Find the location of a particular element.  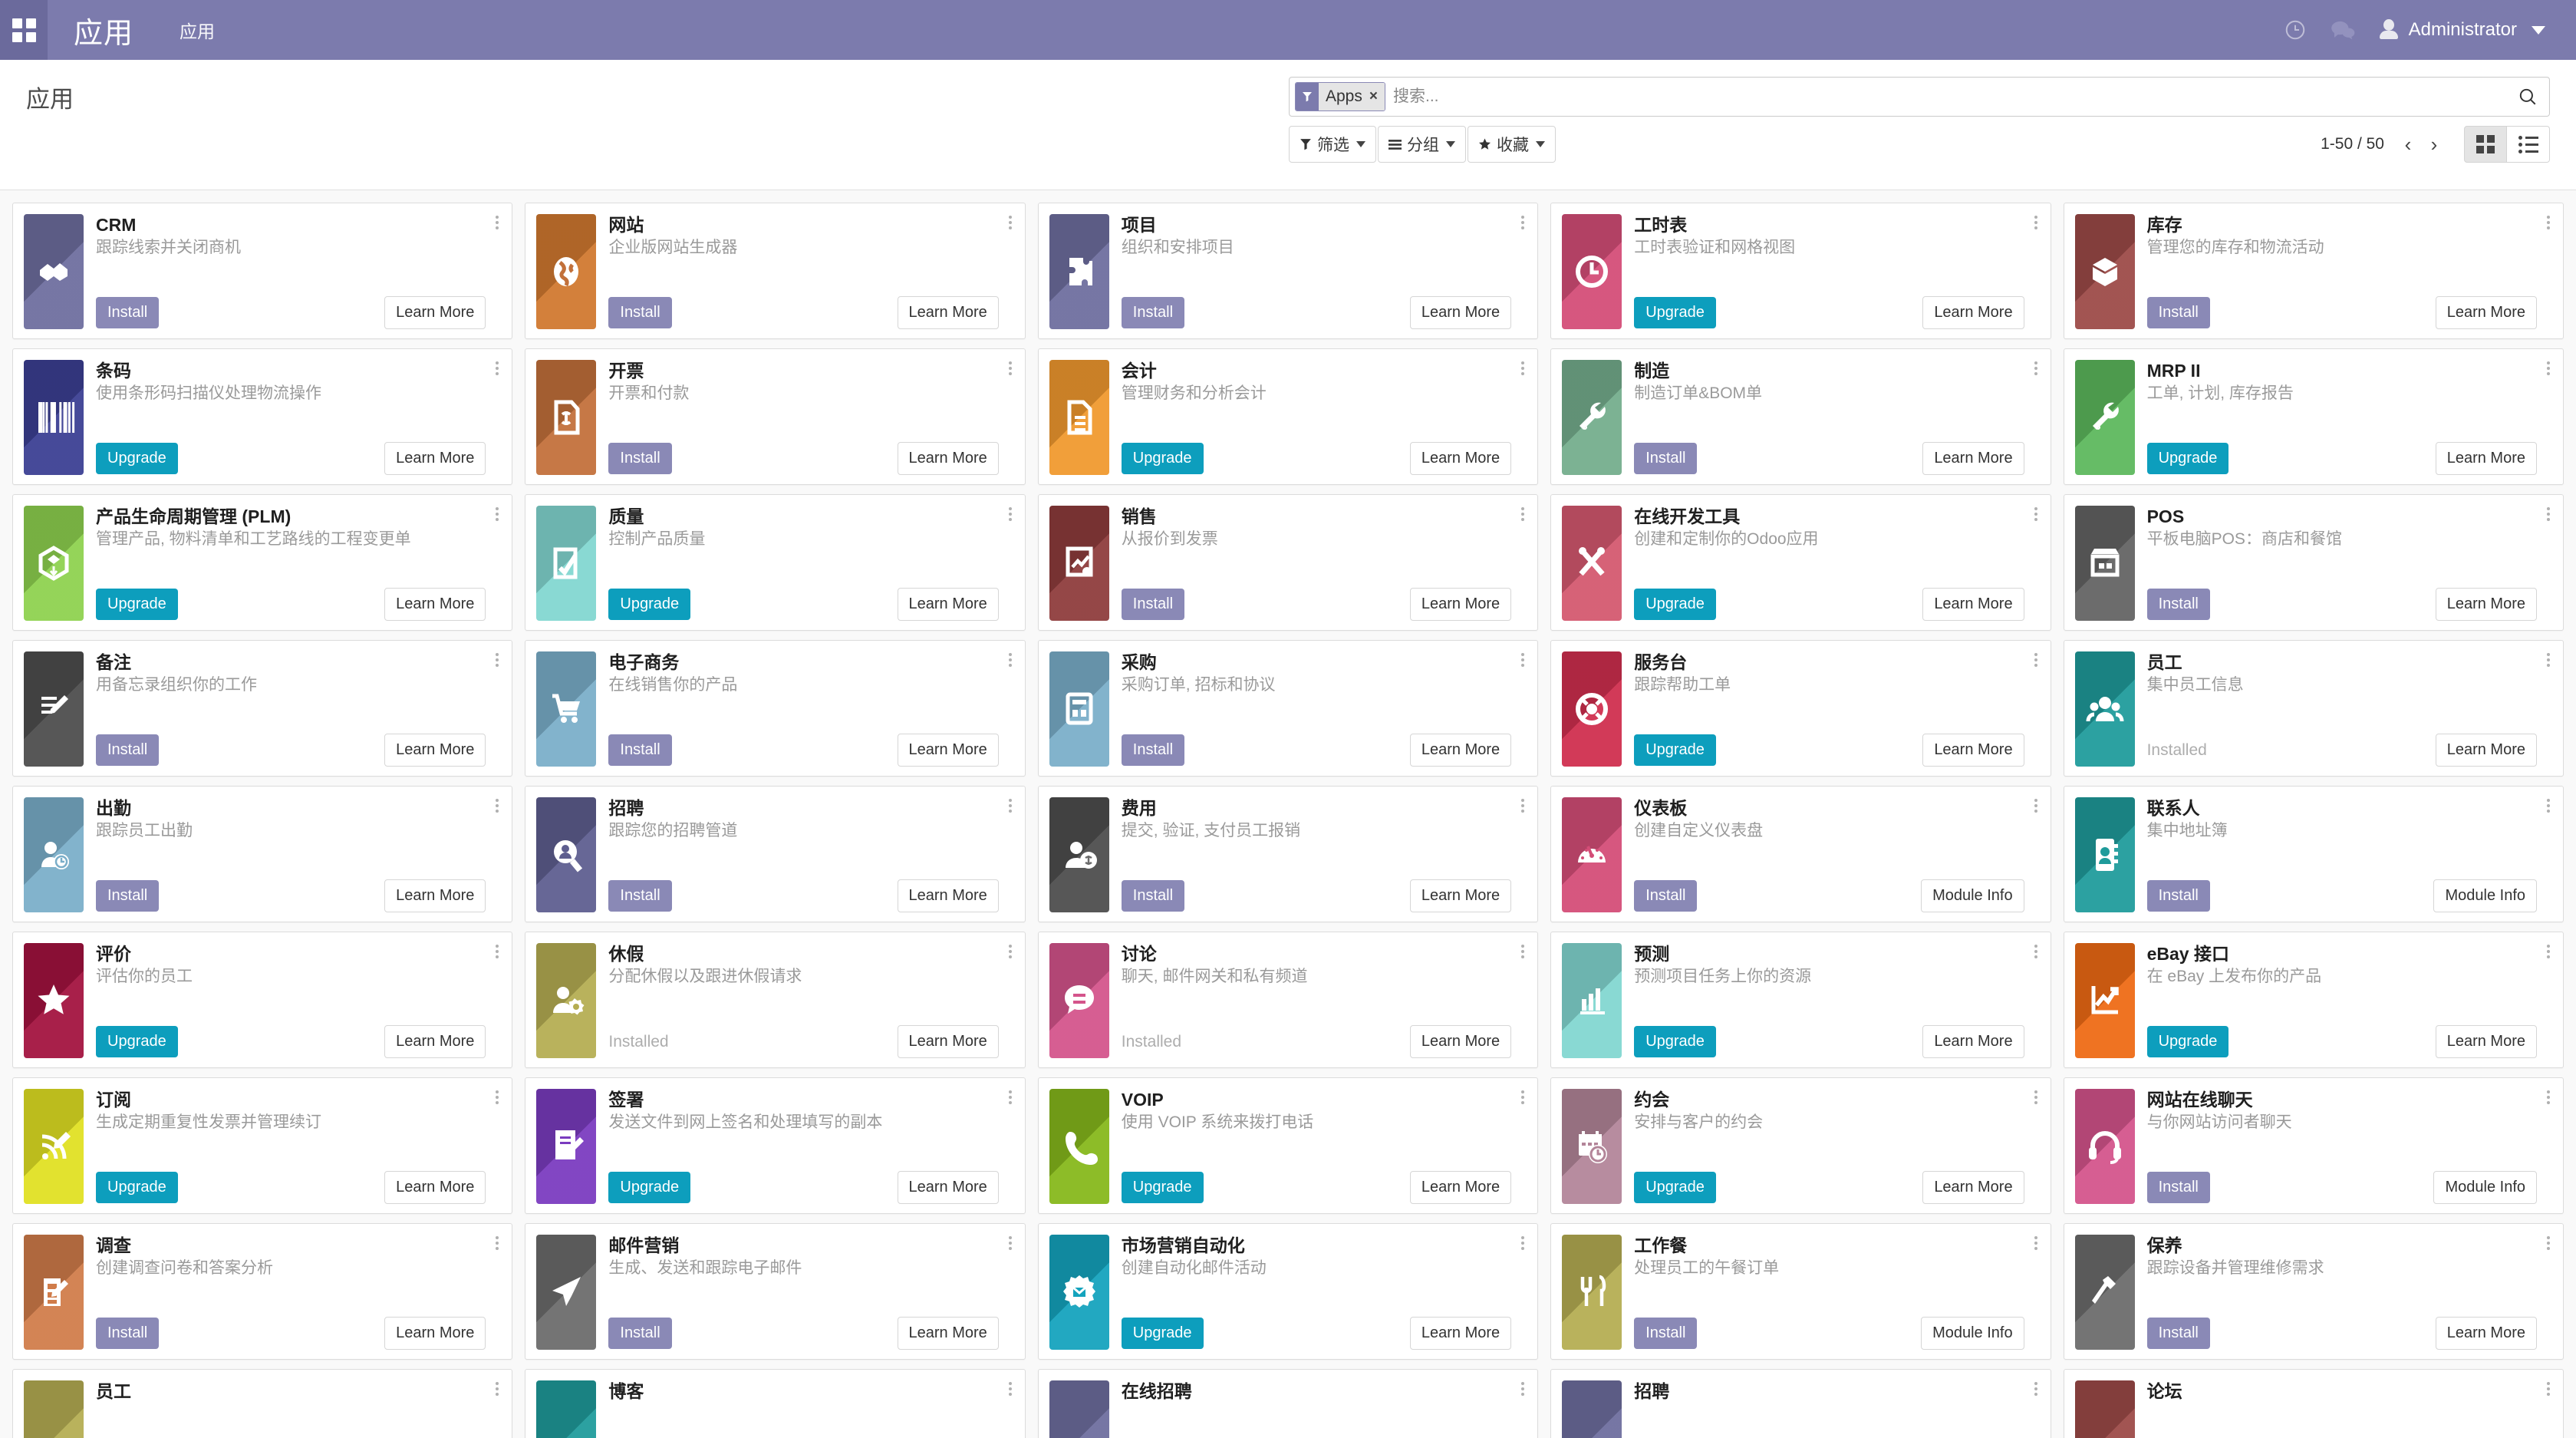

app-card: 电子商务 在线销售你的产品 Install Learn More is located at coordinates (775, 708).